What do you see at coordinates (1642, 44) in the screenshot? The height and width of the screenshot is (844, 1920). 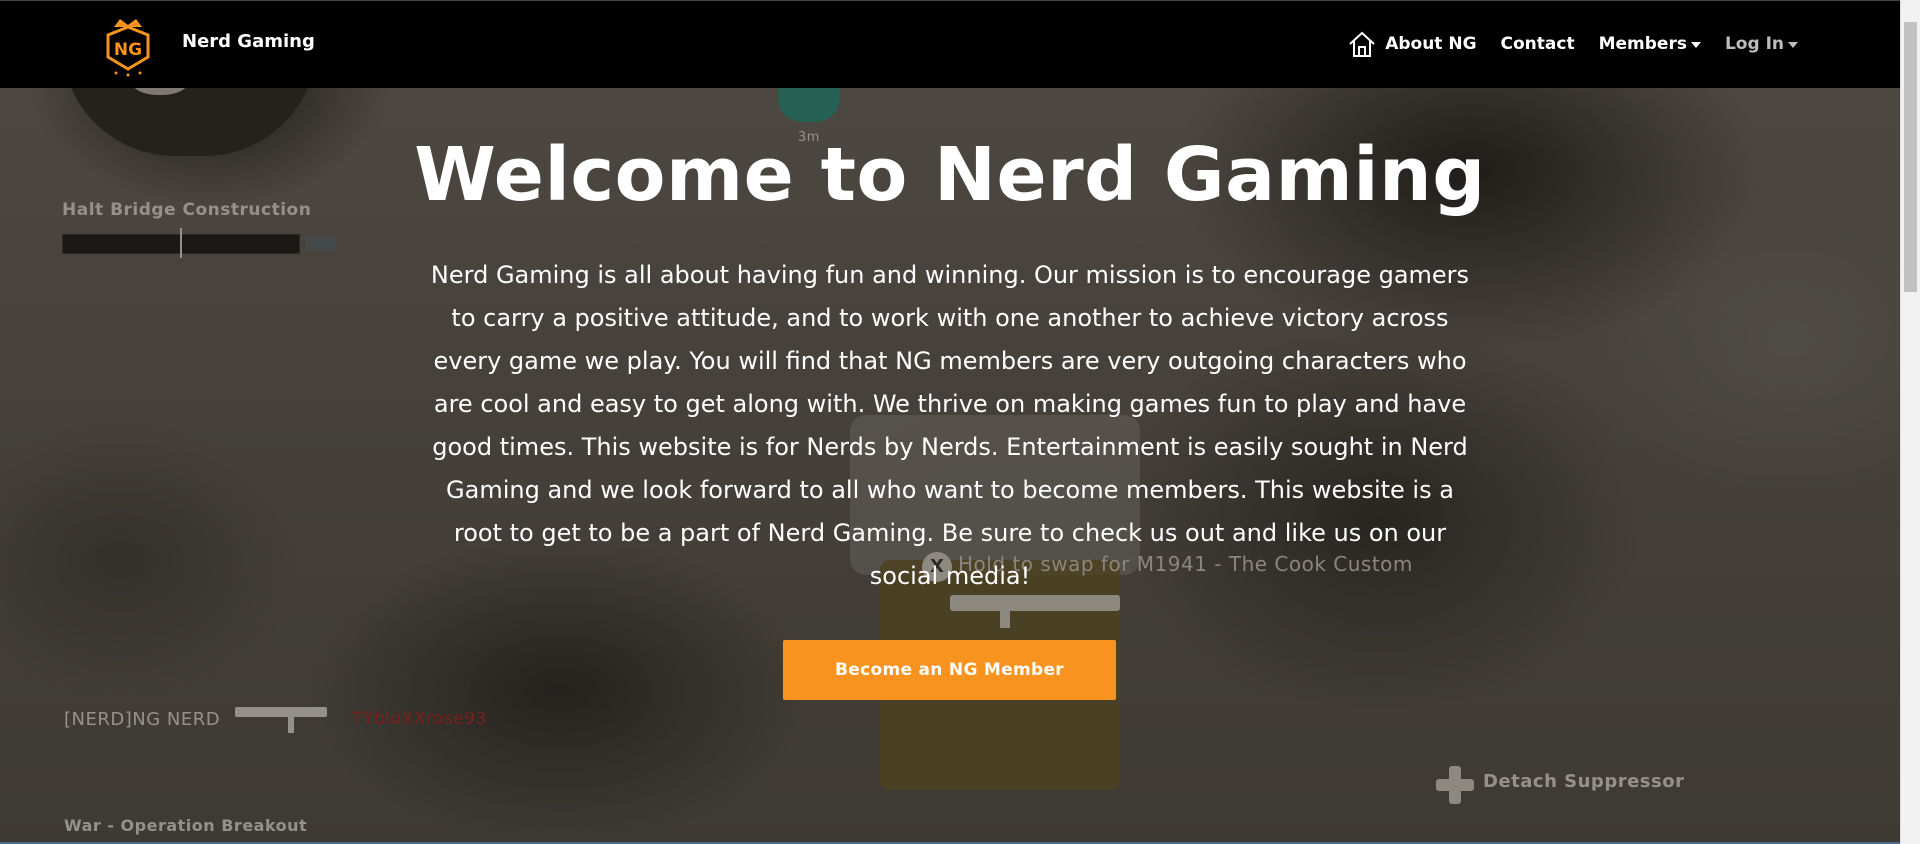 I see `nav-members-label: Members` at bounding box center [1642, 44].